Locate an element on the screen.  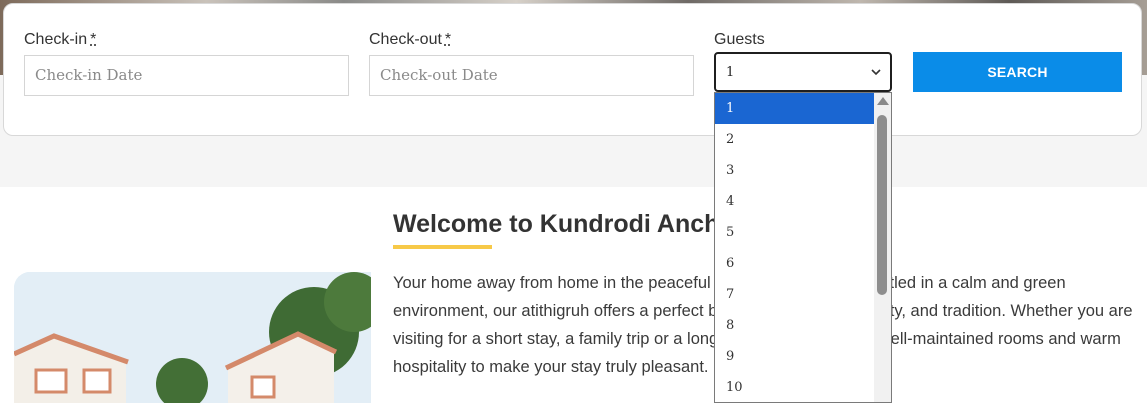
dropdown-scrollbar is located at coordinates (882, 247).